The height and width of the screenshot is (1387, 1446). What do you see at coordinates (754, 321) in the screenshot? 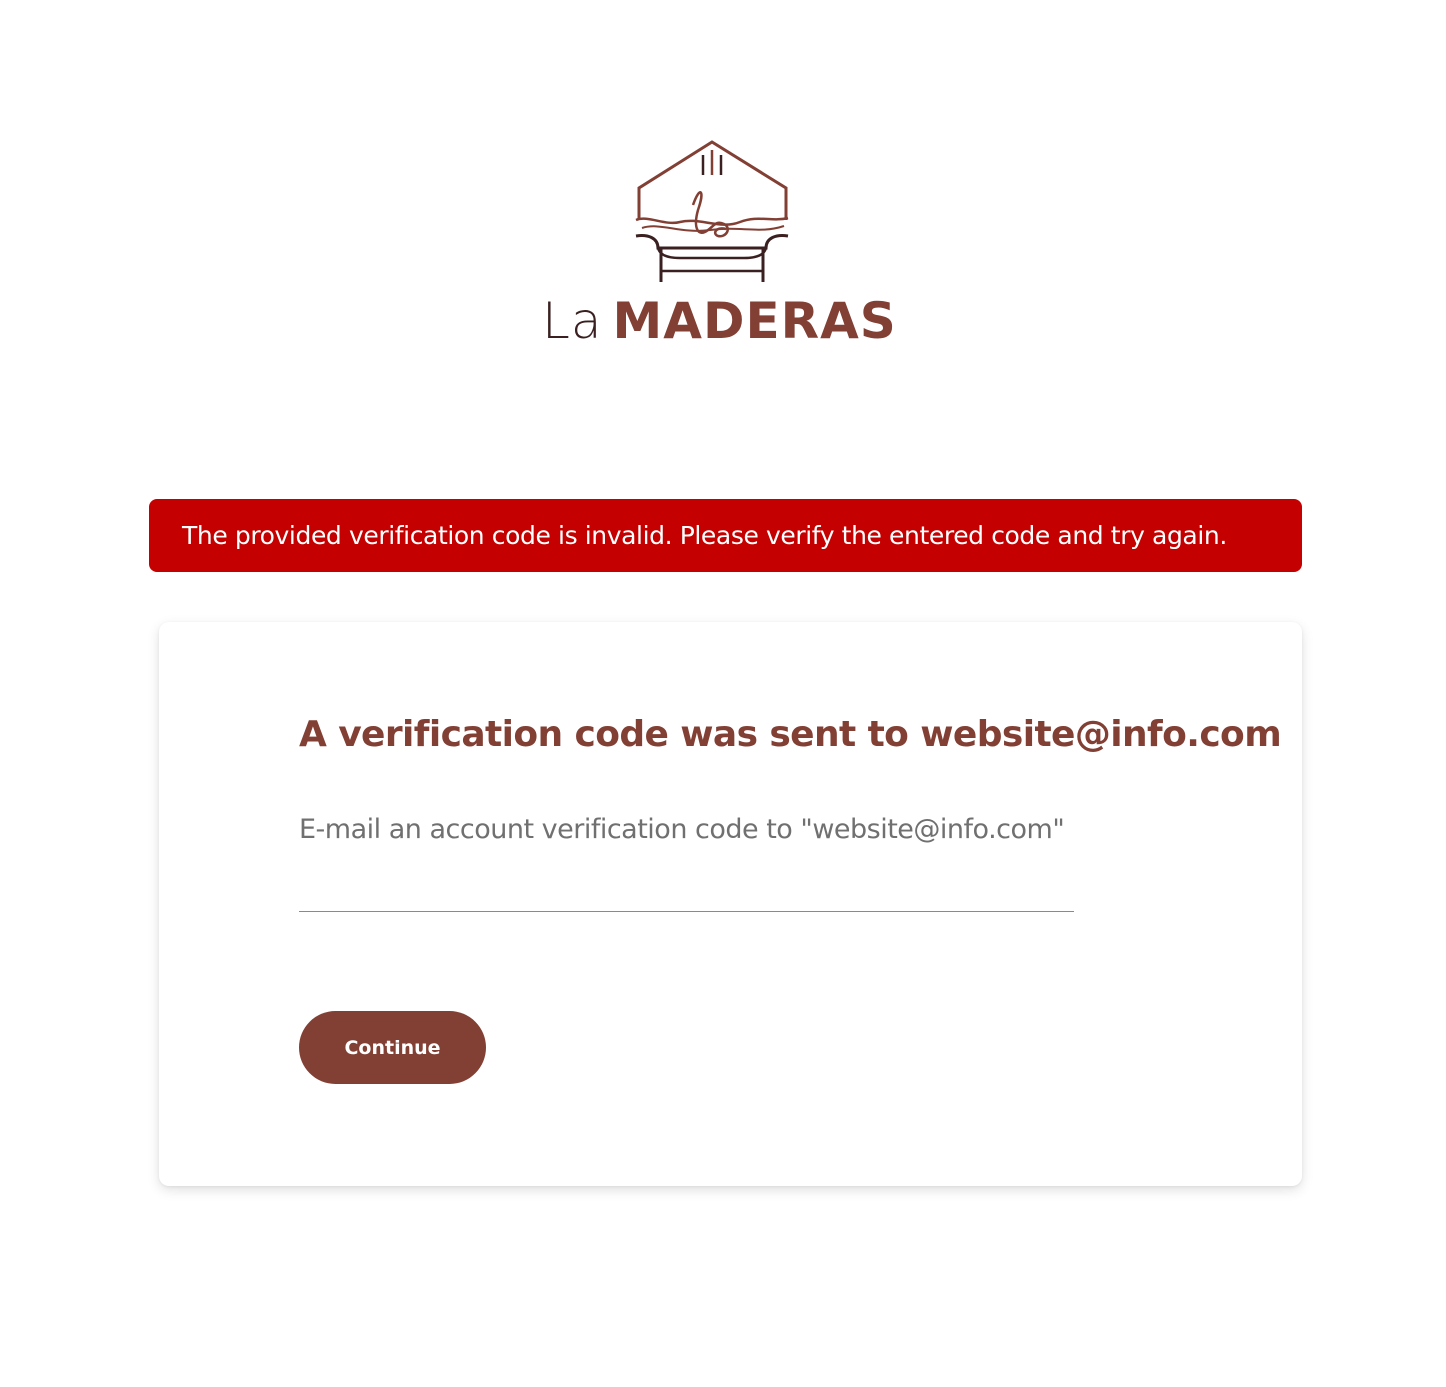
I see `brand-name-main: MADERAS` at bounding box center [754, 321].